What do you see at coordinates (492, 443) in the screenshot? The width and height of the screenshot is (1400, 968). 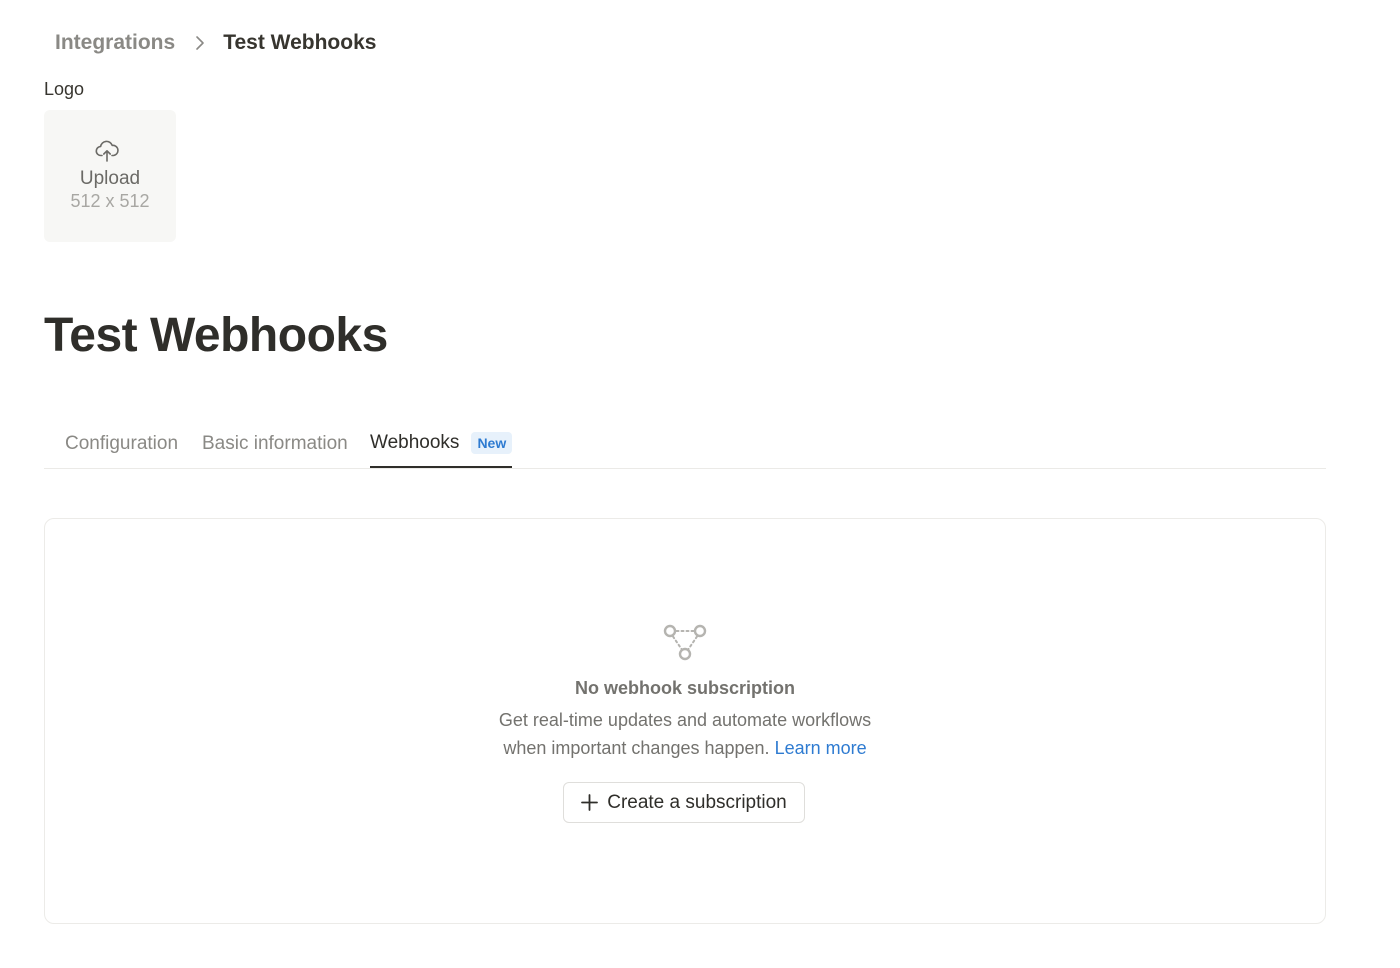 I see `new-badge: New` at bounding box center [492, 443].